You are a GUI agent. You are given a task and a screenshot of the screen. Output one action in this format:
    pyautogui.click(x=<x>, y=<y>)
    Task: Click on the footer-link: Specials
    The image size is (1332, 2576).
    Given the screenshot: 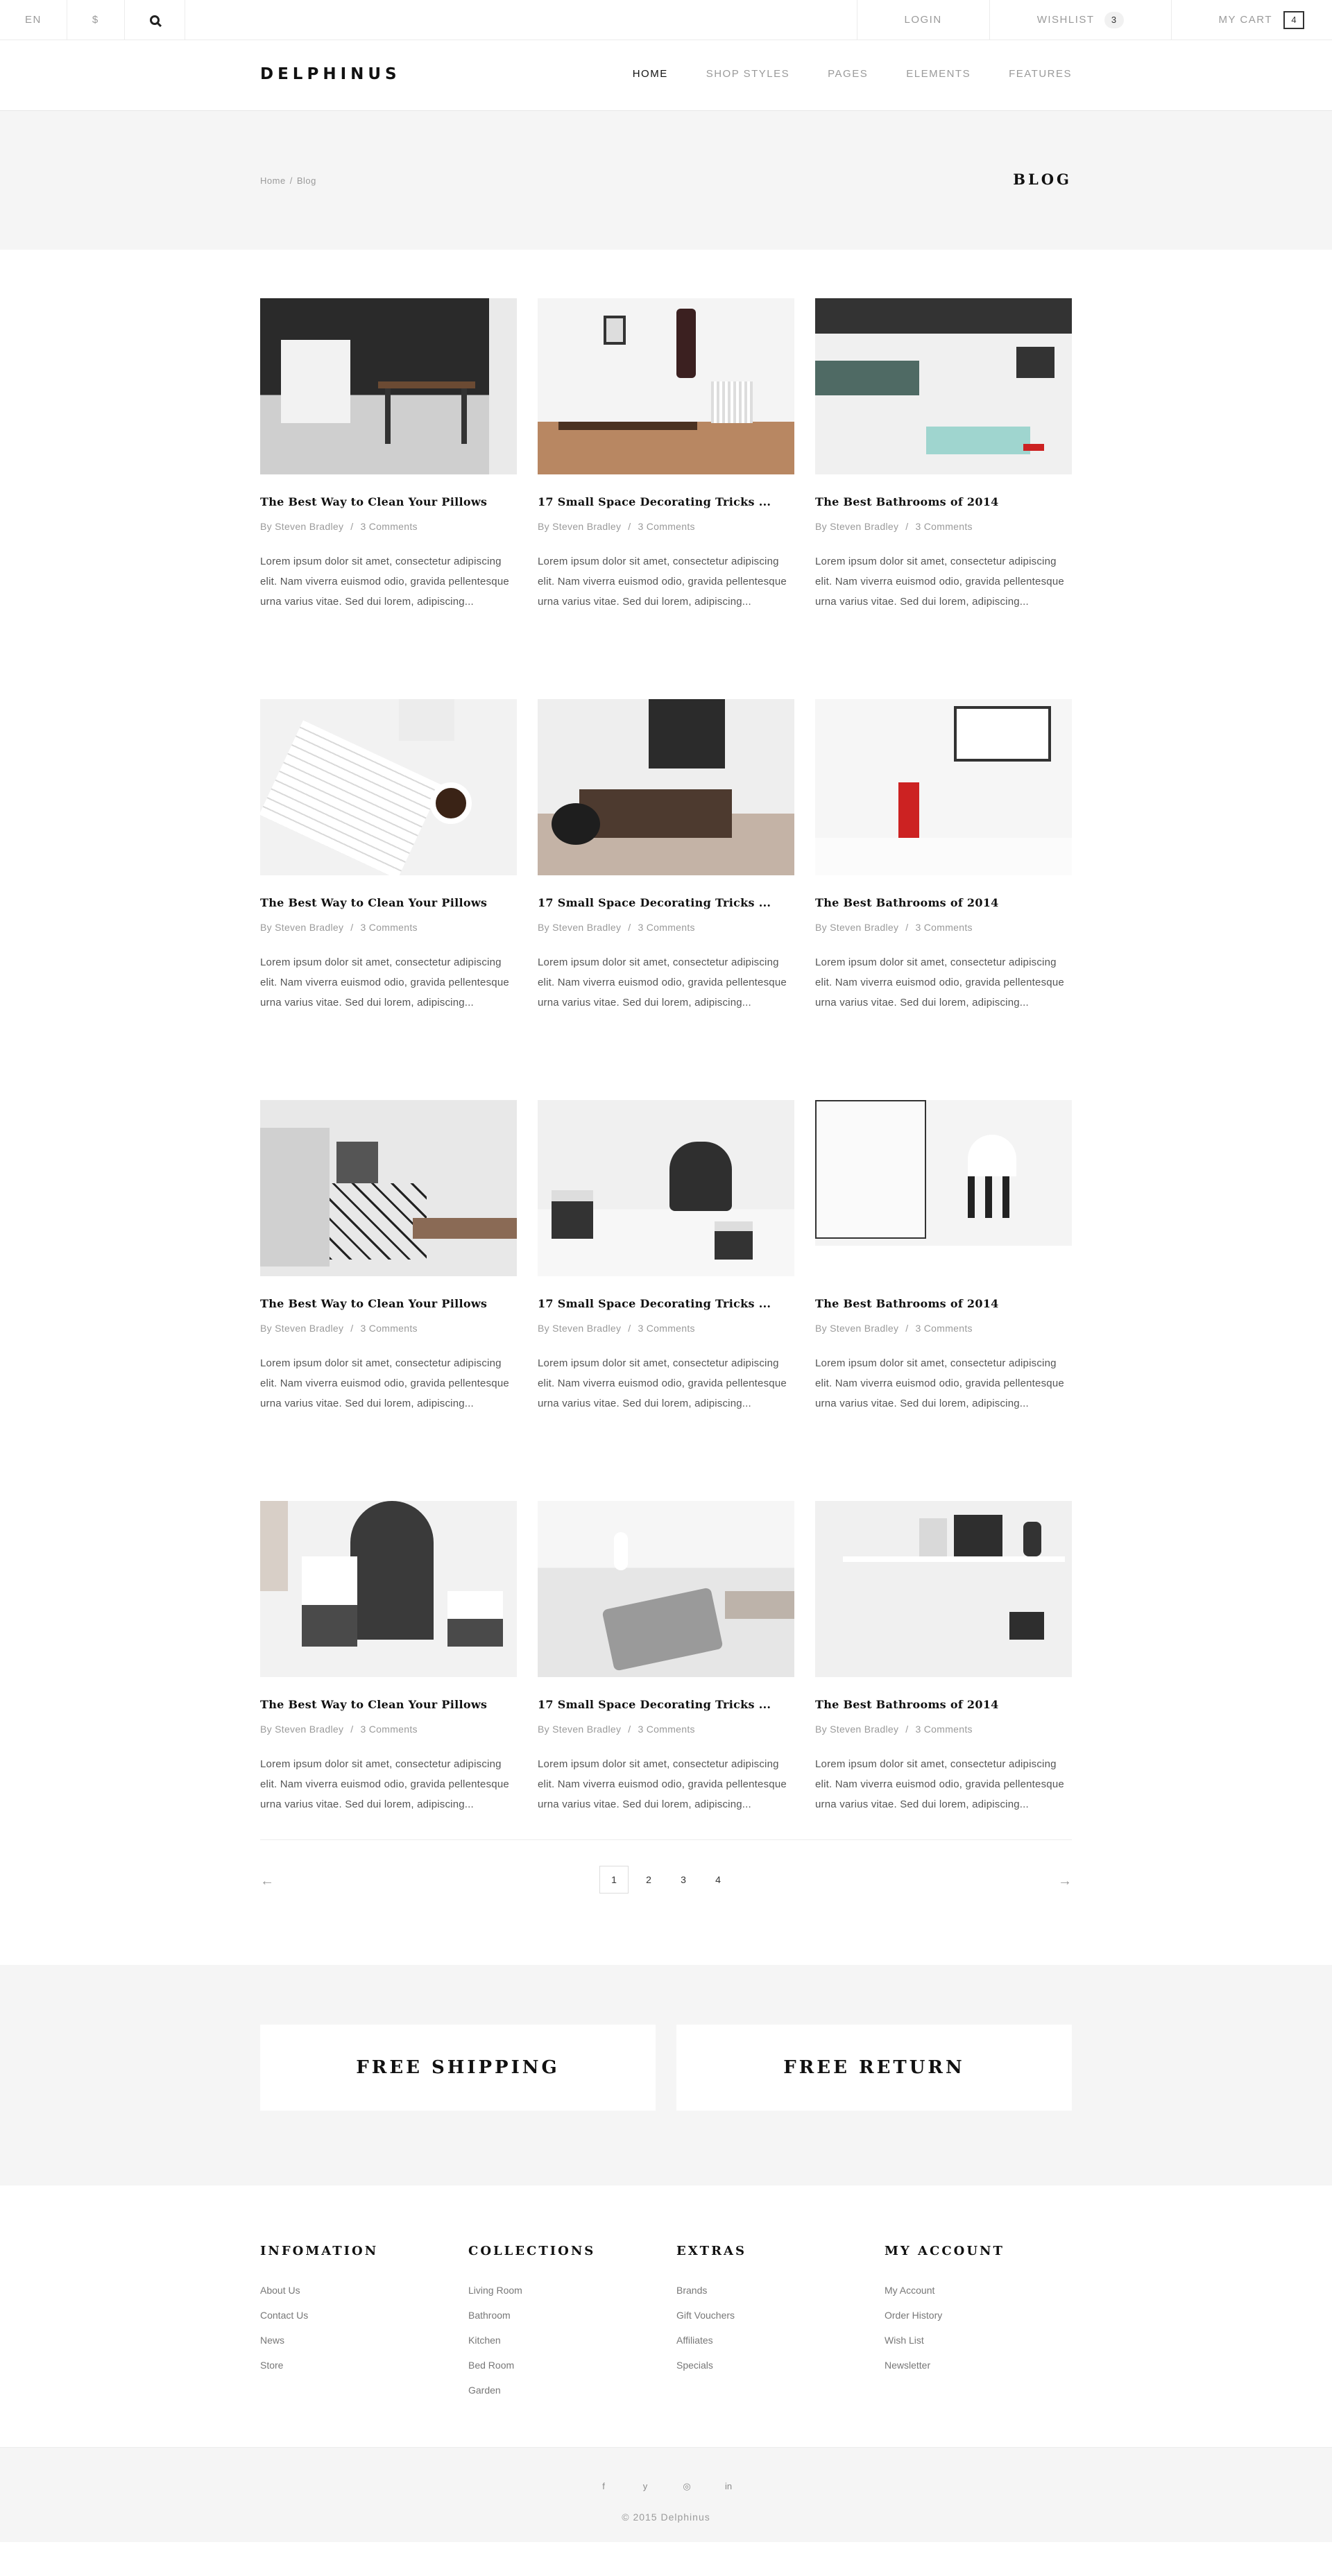 What is the action you would take?
    pyautogui.click(x=780, y=2365)
    